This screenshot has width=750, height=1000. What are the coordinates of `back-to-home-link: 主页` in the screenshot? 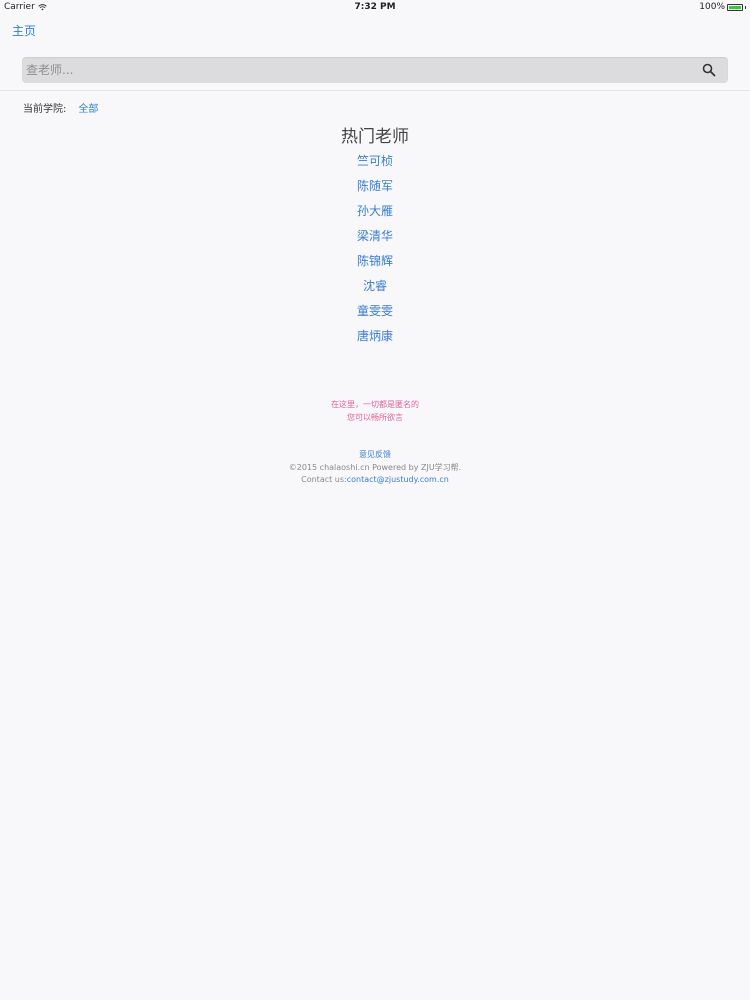 It's located at (24, 30).